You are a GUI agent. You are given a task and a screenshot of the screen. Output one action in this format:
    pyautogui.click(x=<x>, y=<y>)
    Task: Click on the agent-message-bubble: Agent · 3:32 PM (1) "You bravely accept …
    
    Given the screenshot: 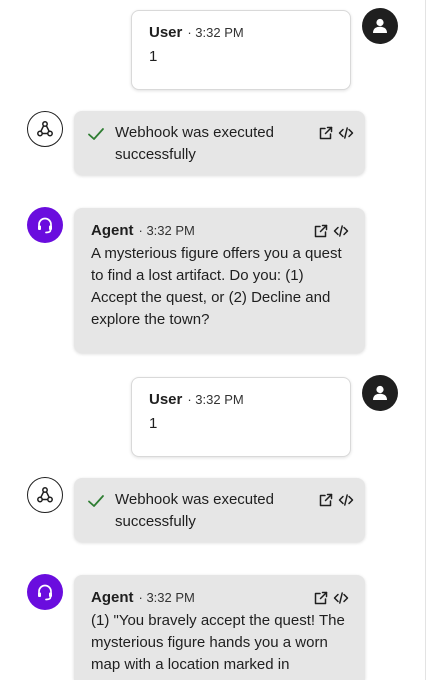 What is the action you would take?
    pyautogui.click(x=219, y=627)
    